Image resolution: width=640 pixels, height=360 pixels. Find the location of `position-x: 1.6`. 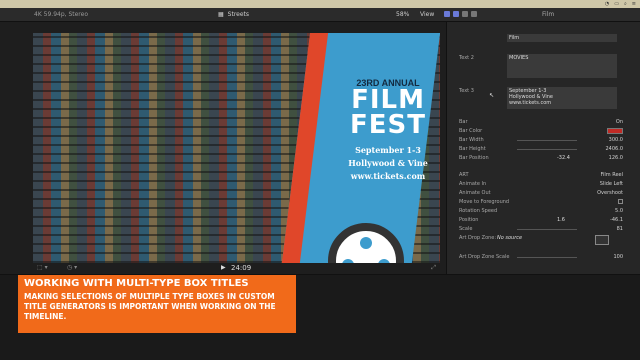

position-x: 1.6 is located at coordinates (561, 220).